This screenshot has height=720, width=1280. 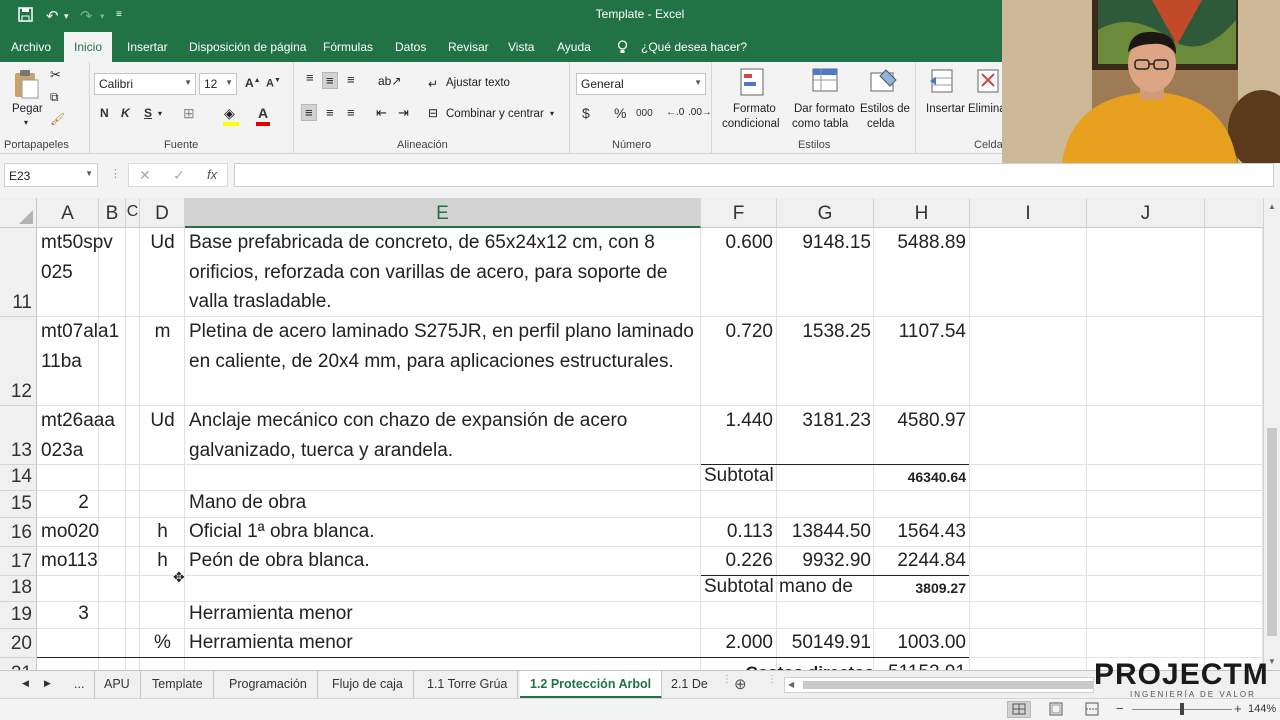 What do you see at coordinates (68, 213) in the screenshot?
I see `col-header-a: A` at bounding box center [68, 213].